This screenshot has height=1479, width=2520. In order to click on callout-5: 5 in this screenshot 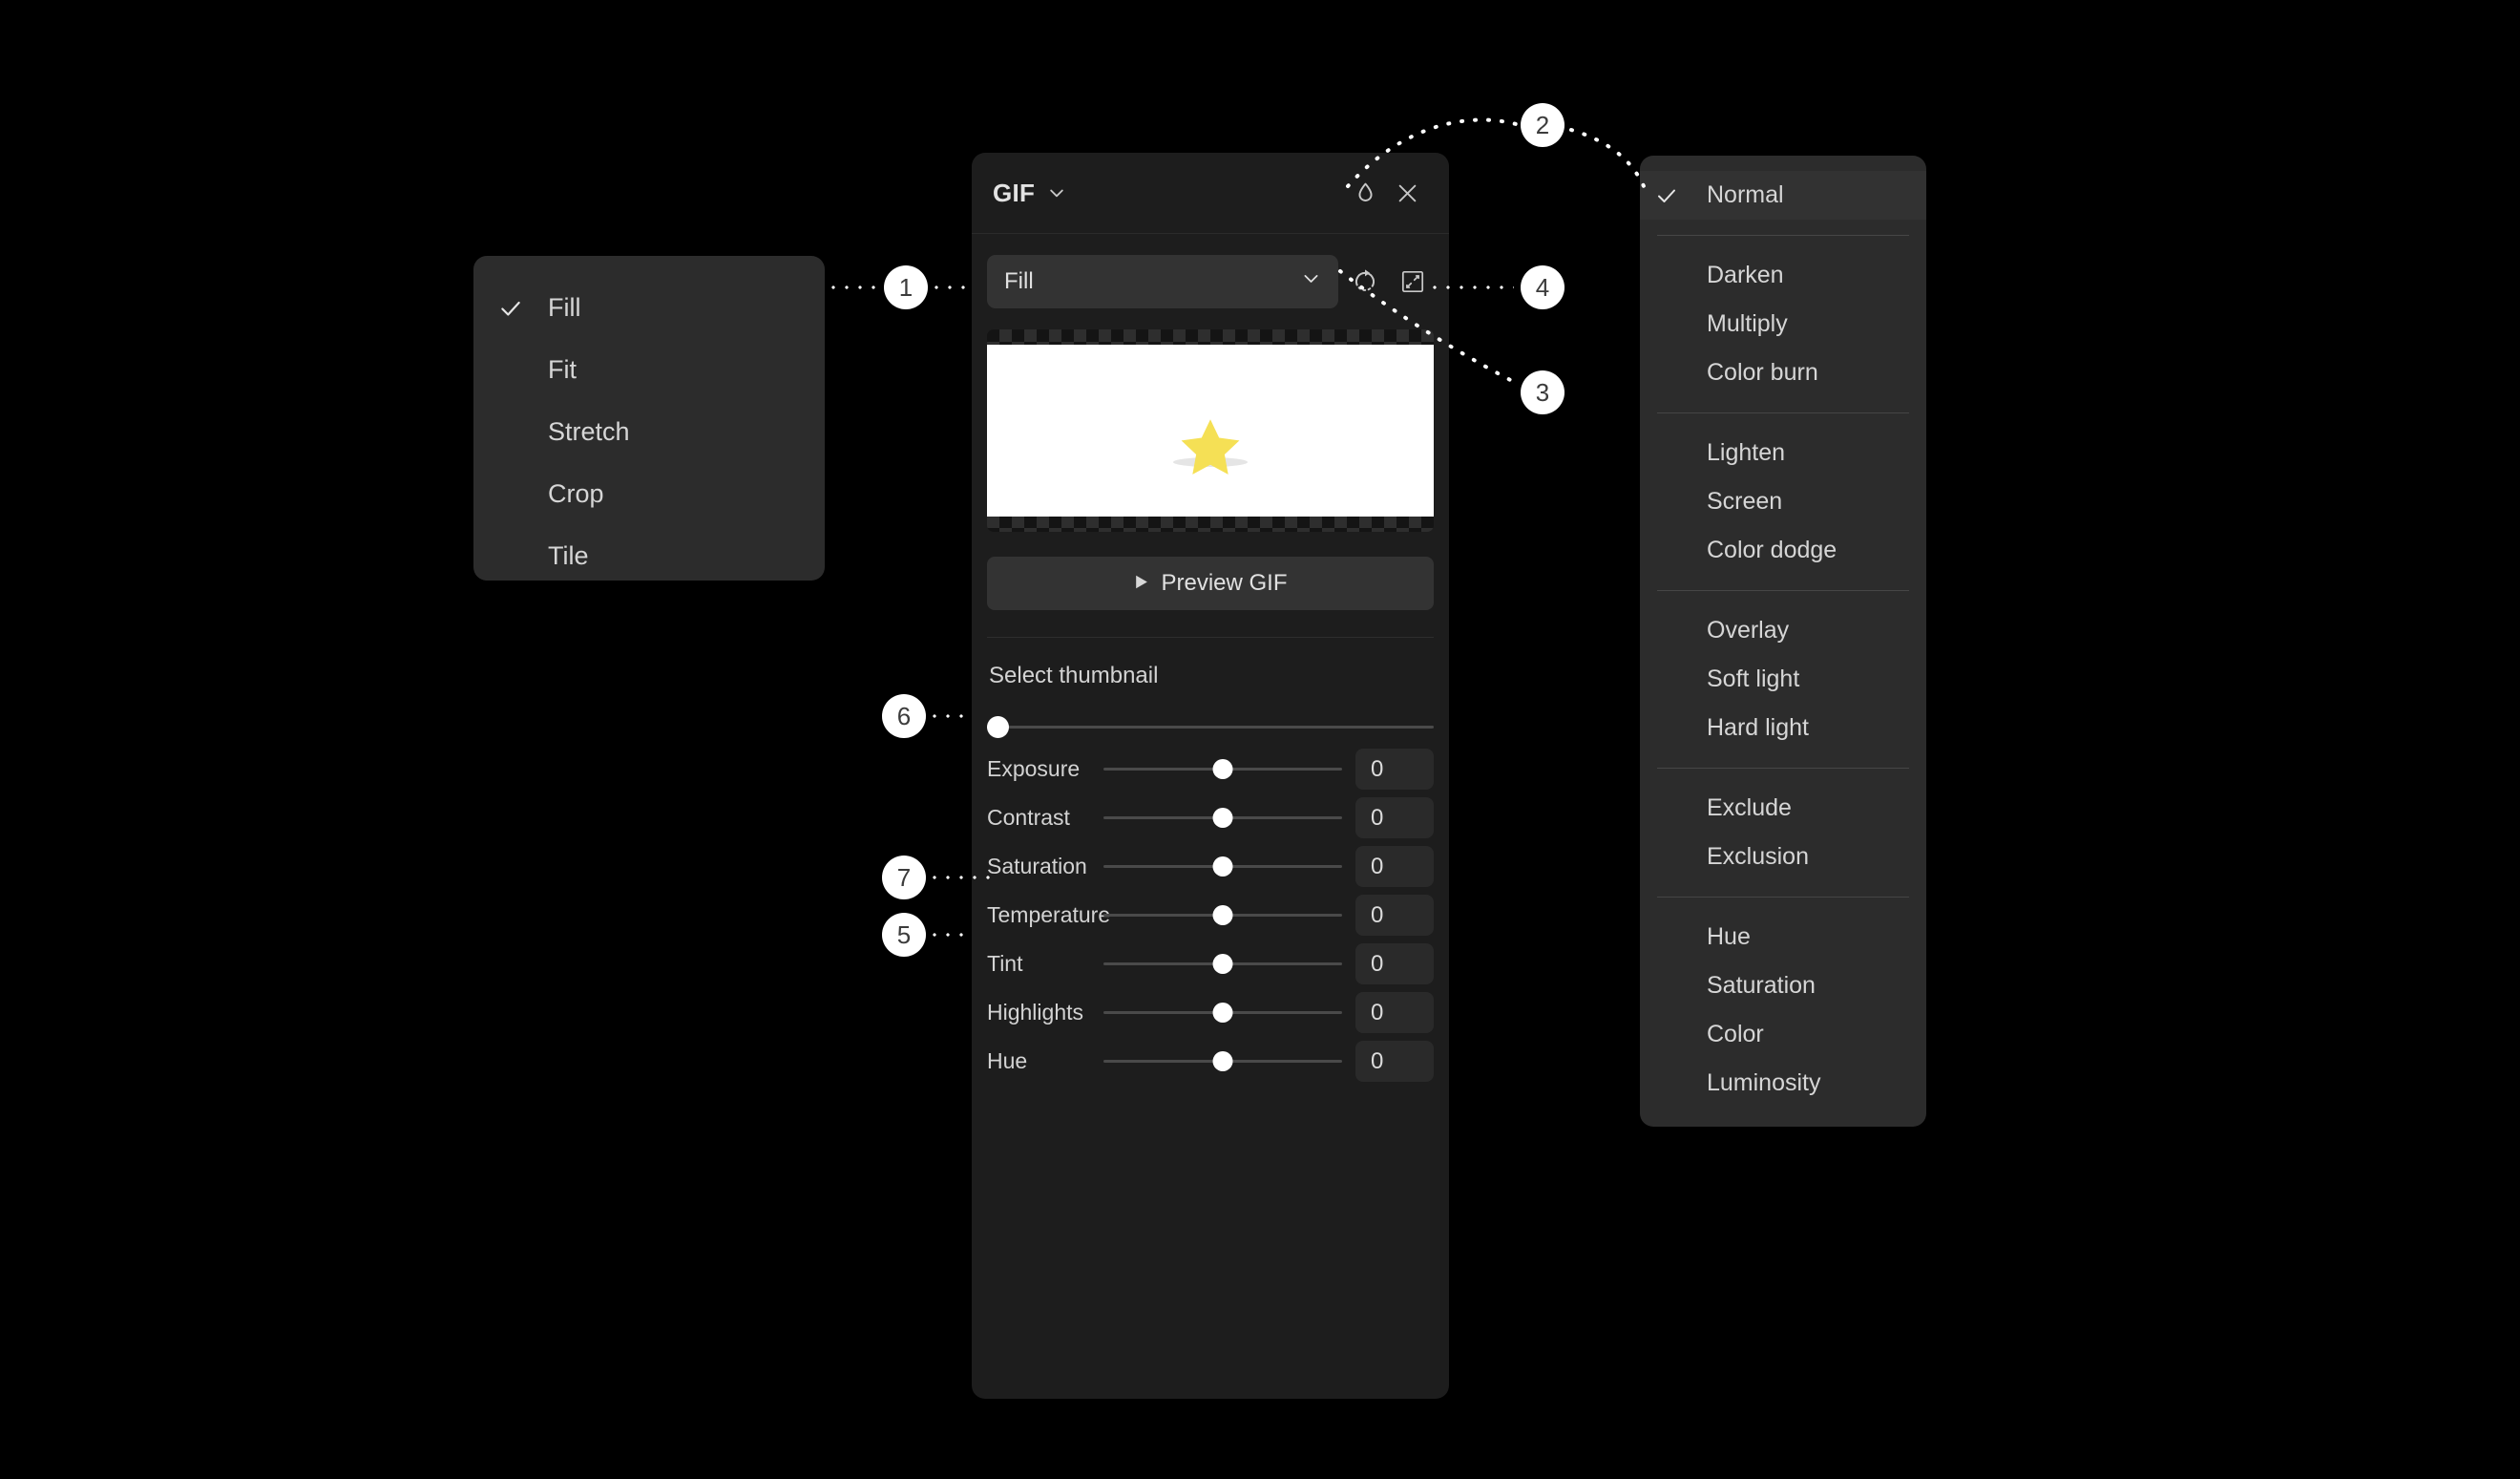, I will do `click(904, 935)`.